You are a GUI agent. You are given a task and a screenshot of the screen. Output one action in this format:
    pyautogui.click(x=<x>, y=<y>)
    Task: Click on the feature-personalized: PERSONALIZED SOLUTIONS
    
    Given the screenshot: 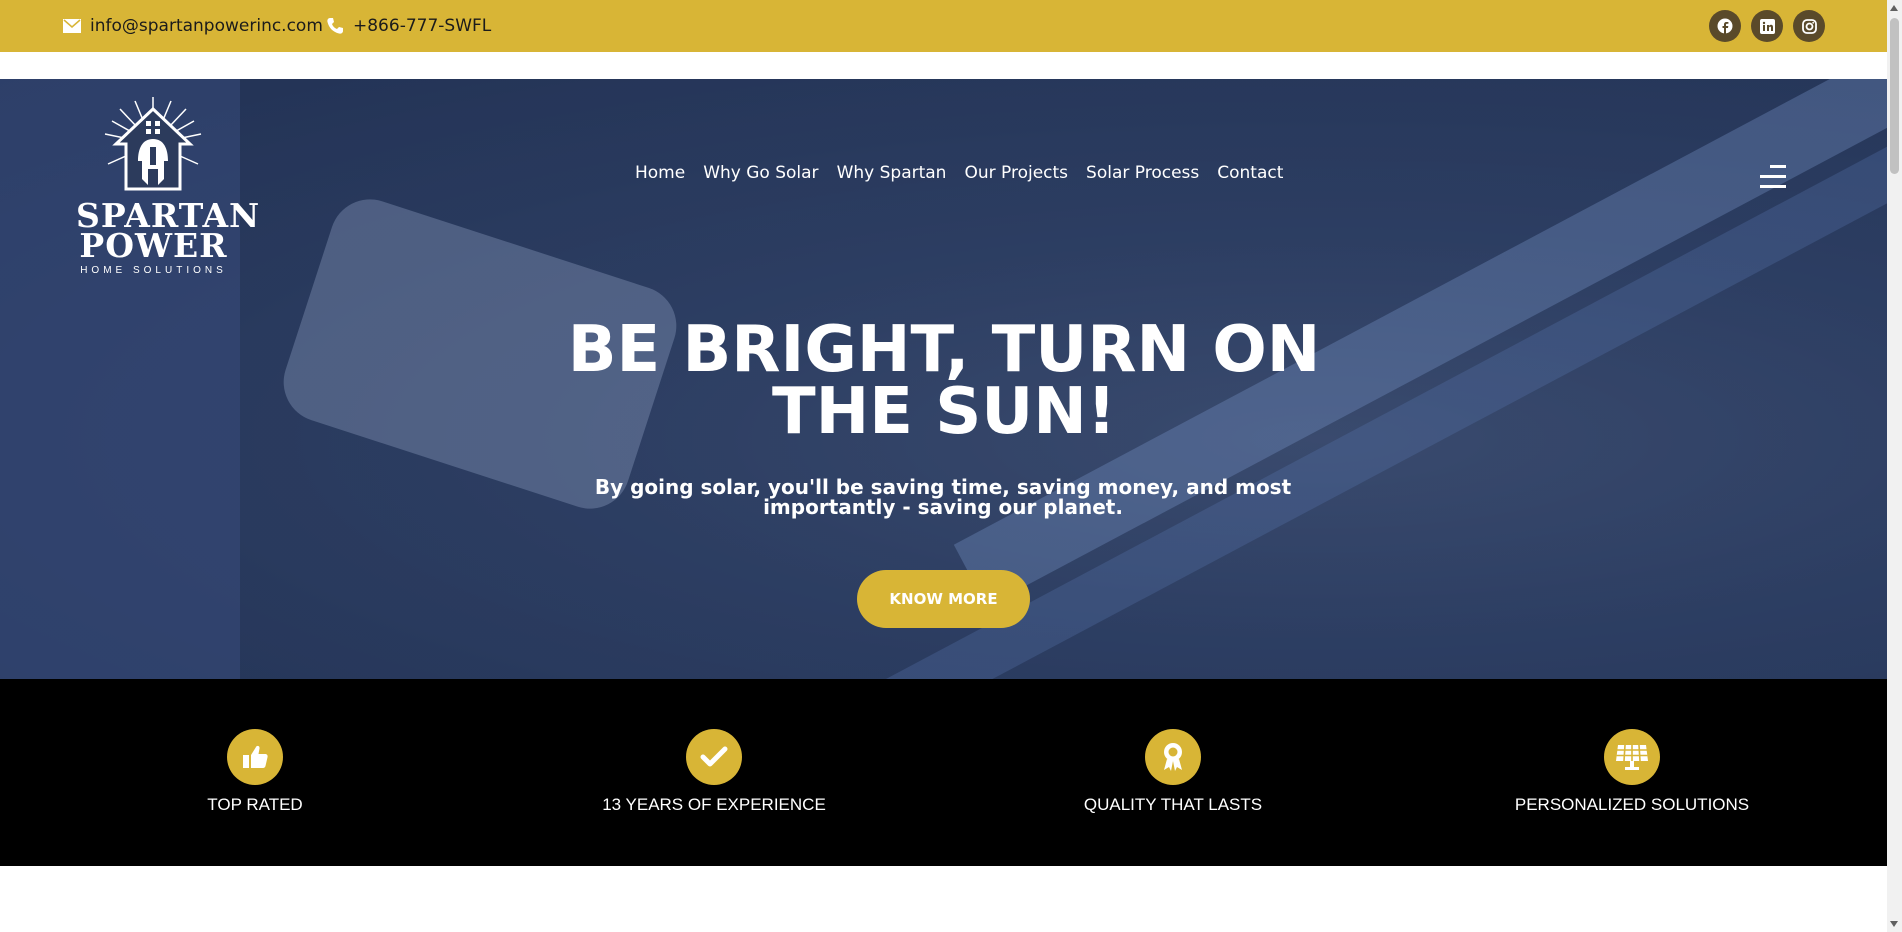 What is the action you would take?
    pyautogui.click(x=1632, y=772)
    